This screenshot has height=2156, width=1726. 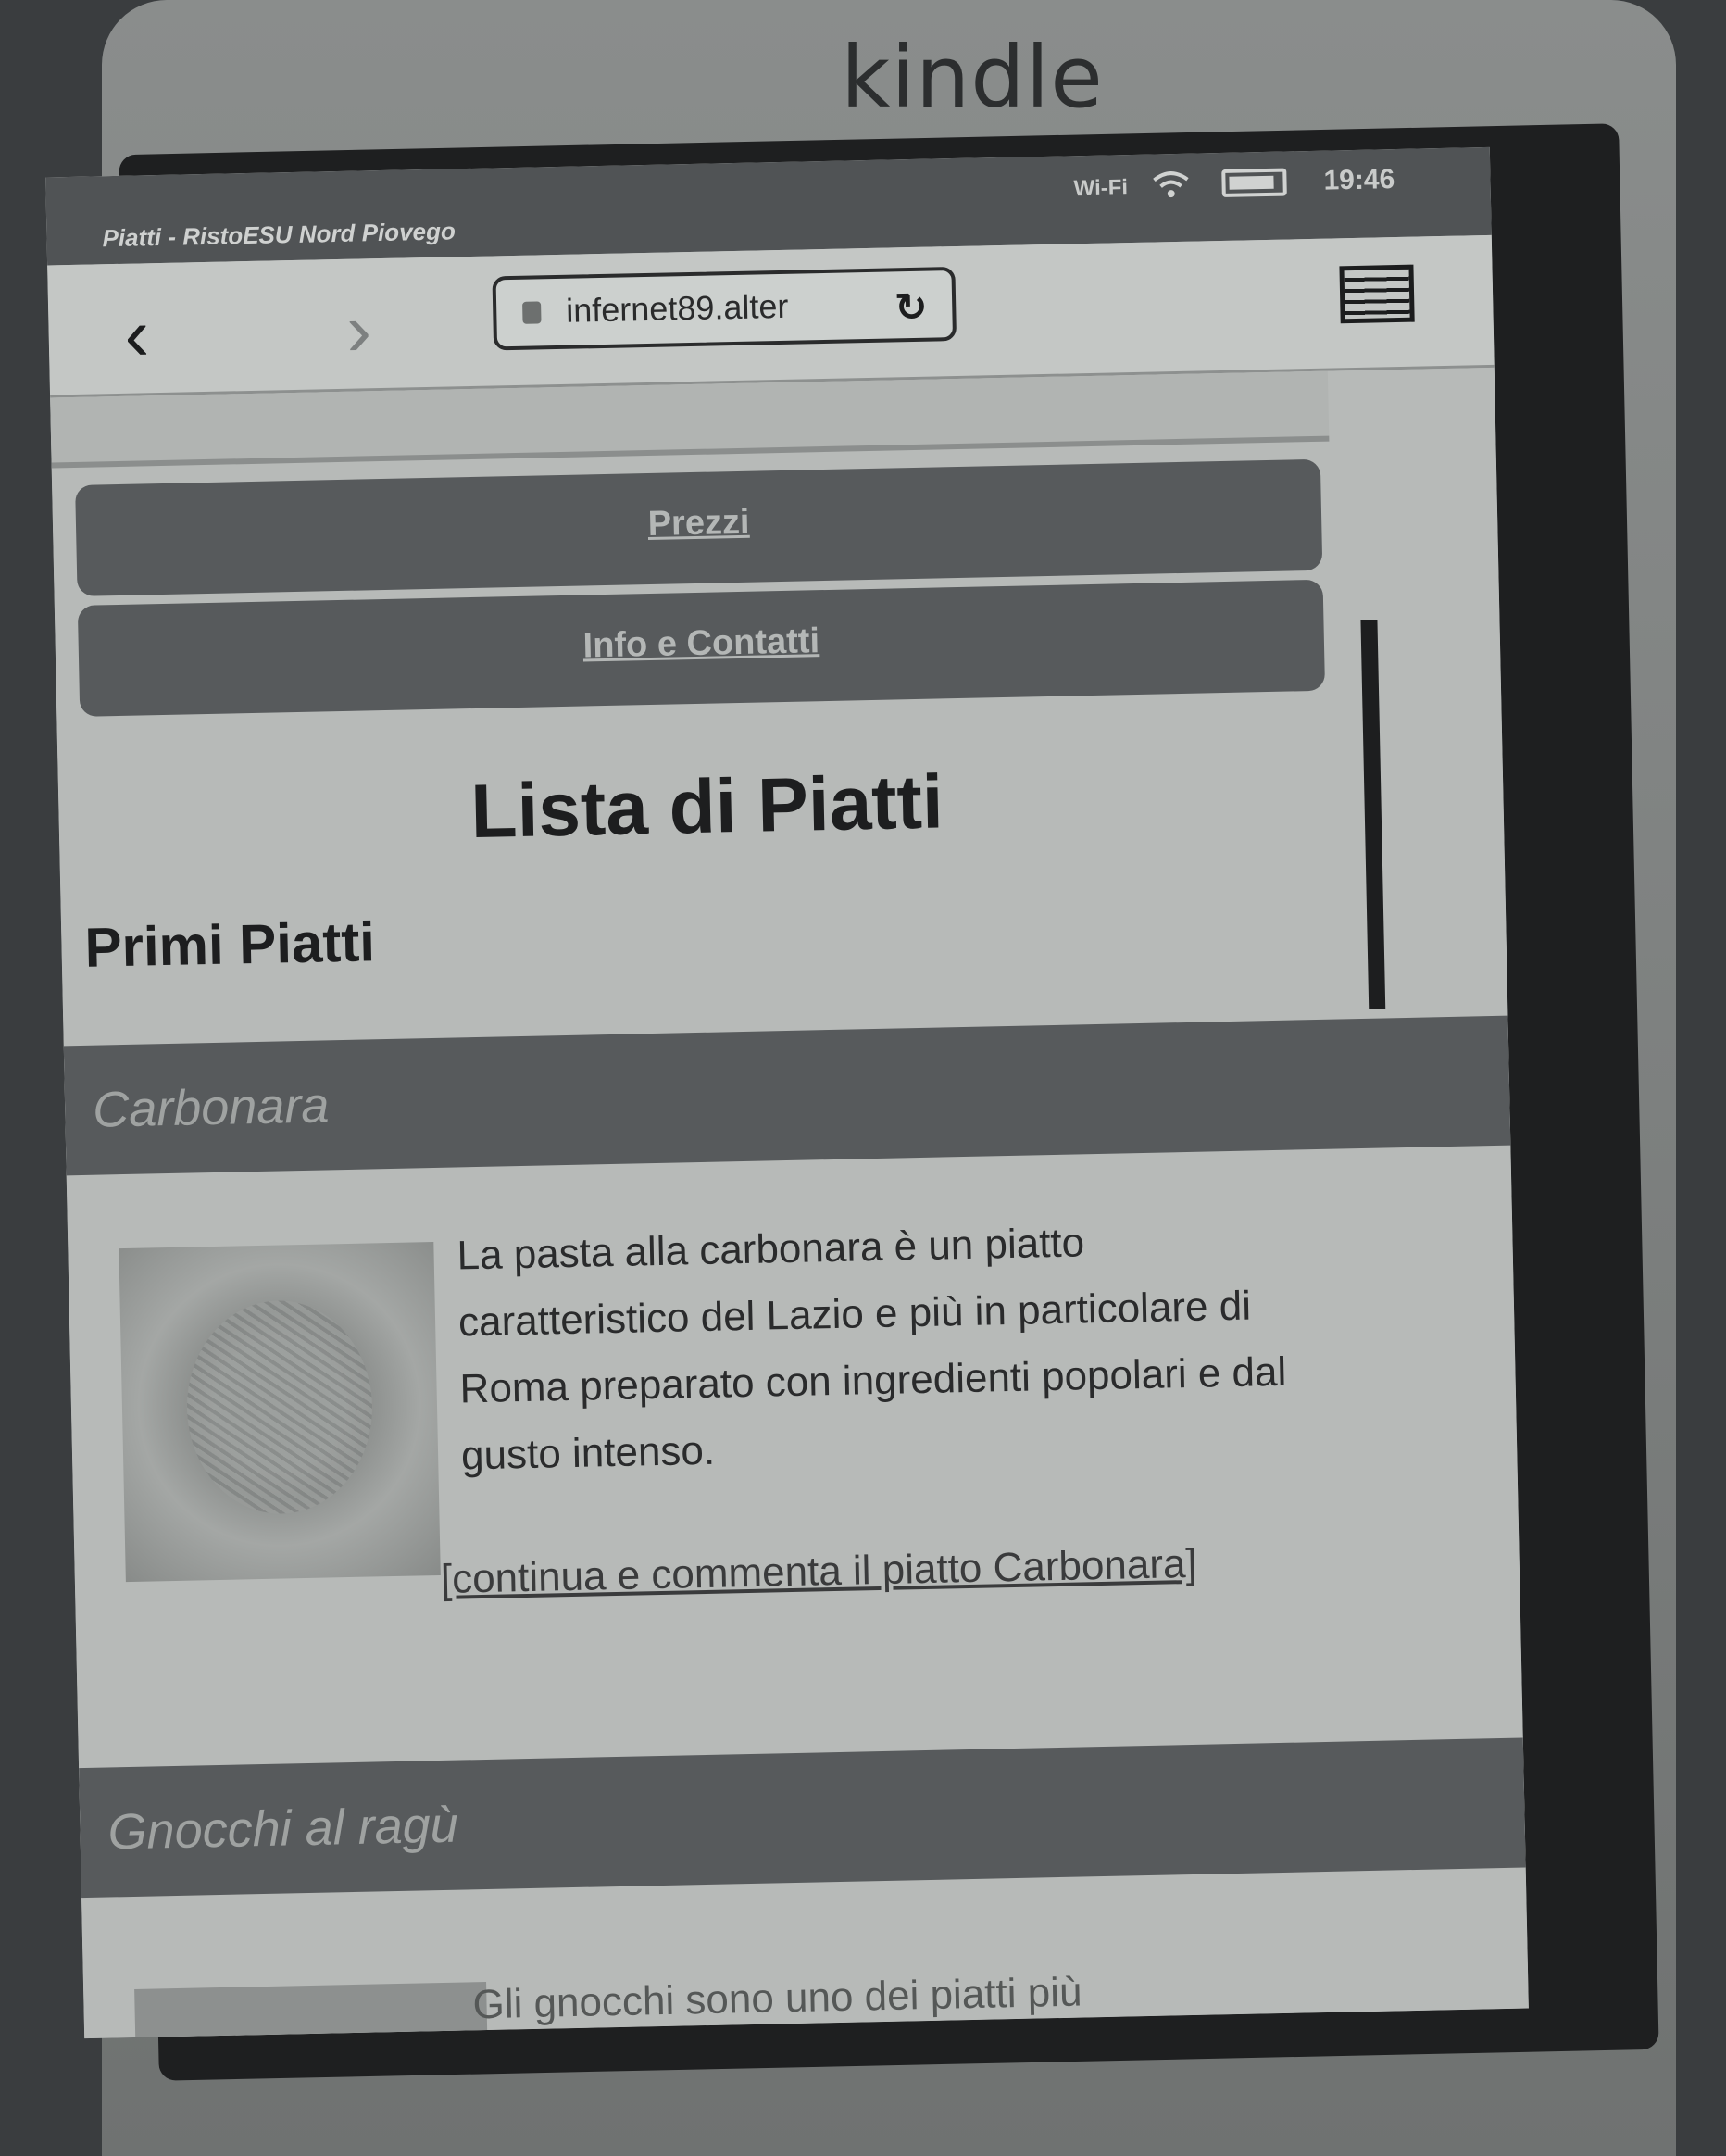 What do you see at coordinates (532, 312) in the screenshot?
I see `lock-icon` at bounding box center [532, 312].